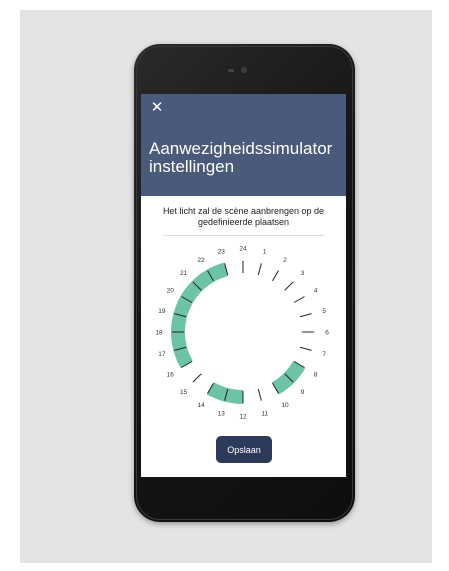 This screenshot has width=449, height=571. I want to click on hour-label-11: 11, so click(264, 414).